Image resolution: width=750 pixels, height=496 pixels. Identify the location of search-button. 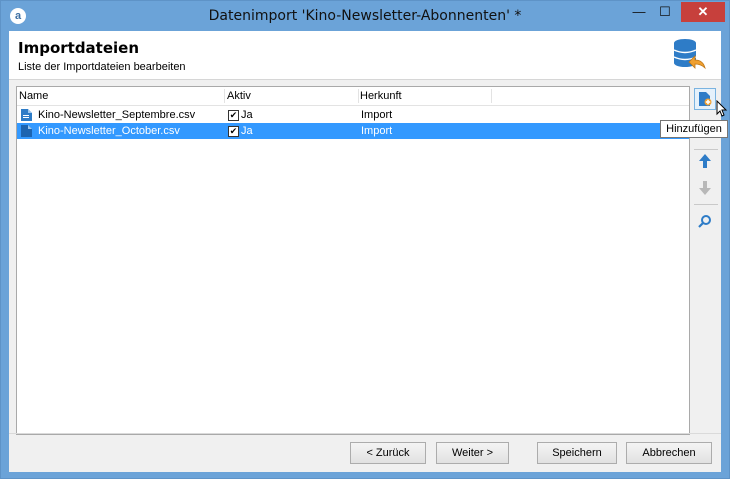
(705, 221).